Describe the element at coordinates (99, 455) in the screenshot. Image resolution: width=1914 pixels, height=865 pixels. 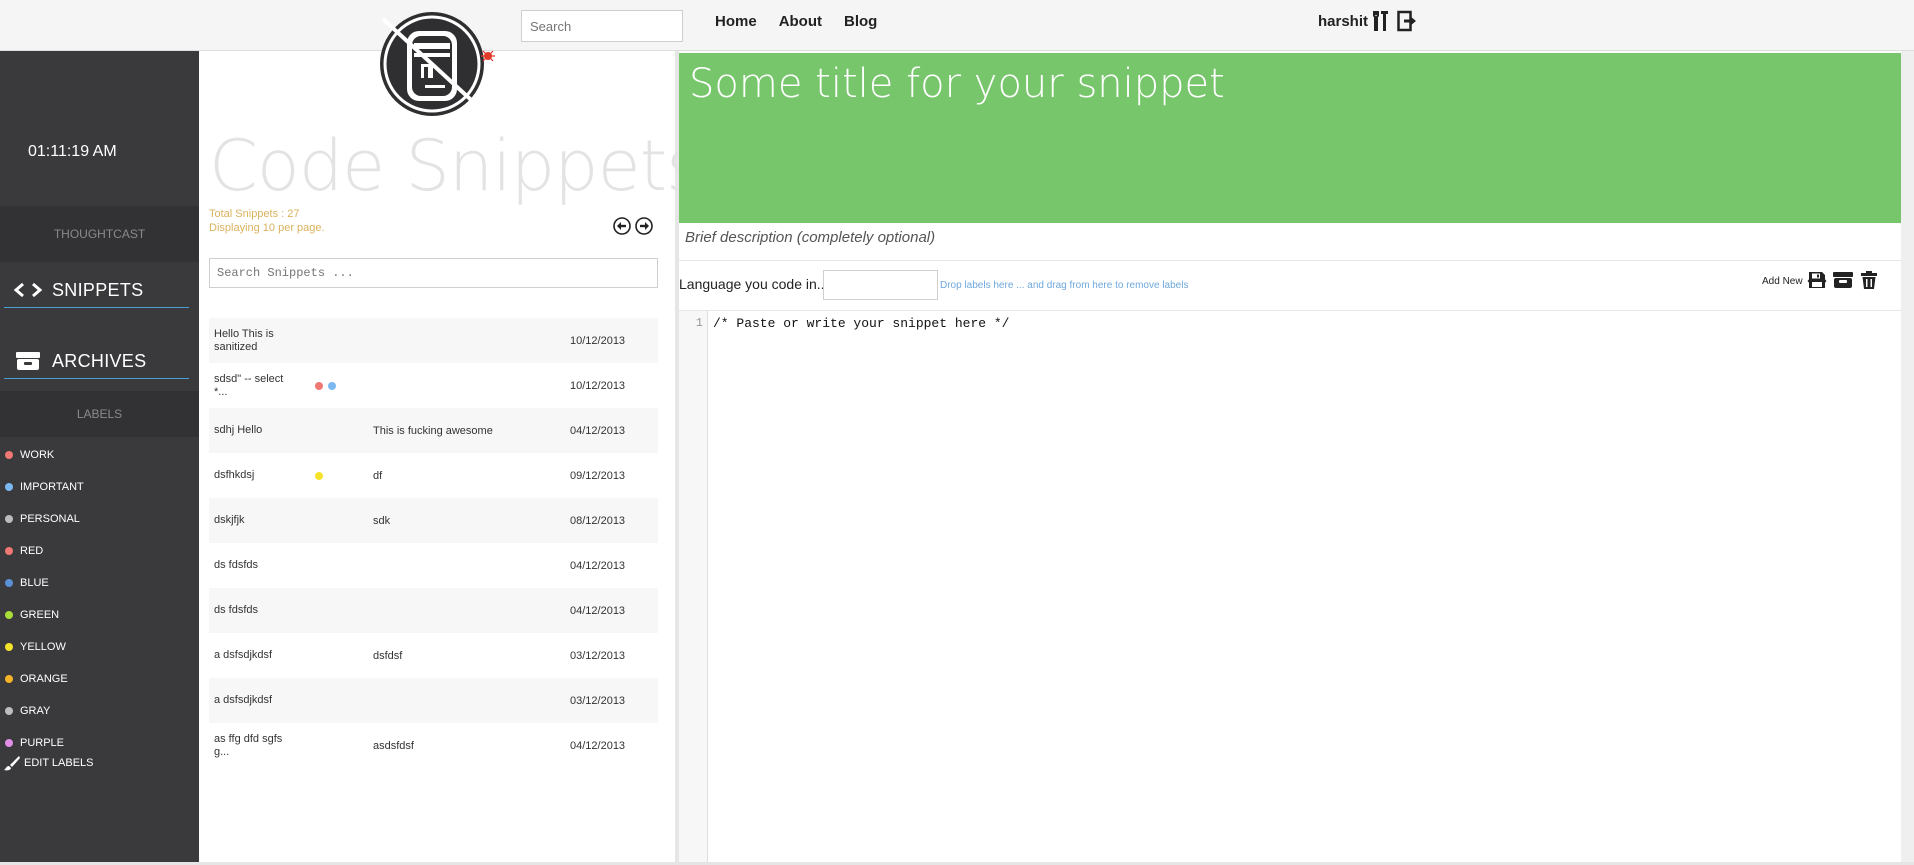
I see `sidebar-label-work: WORK` at that location.